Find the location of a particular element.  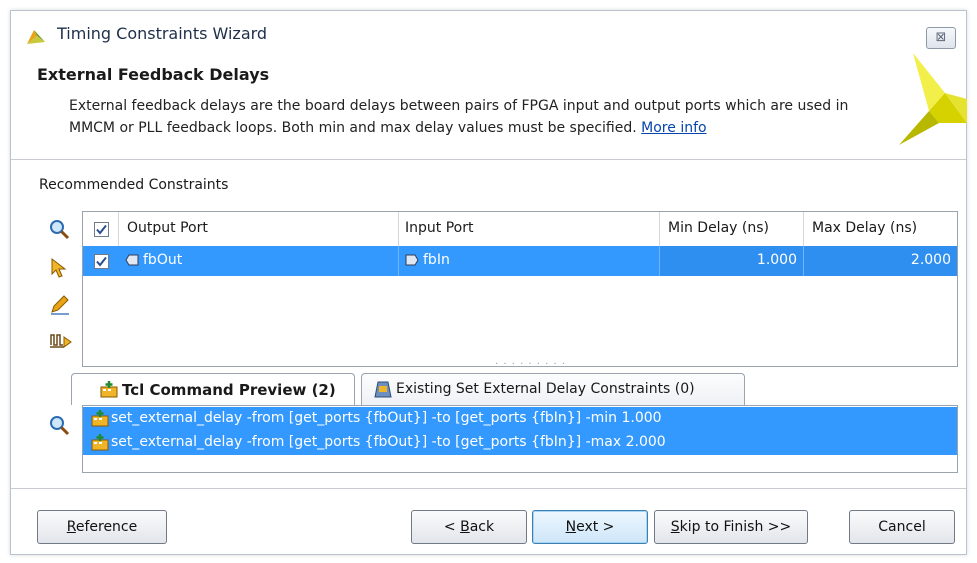

splitter-handle: · · · · · · · · · is located at coordinates (530, 364).